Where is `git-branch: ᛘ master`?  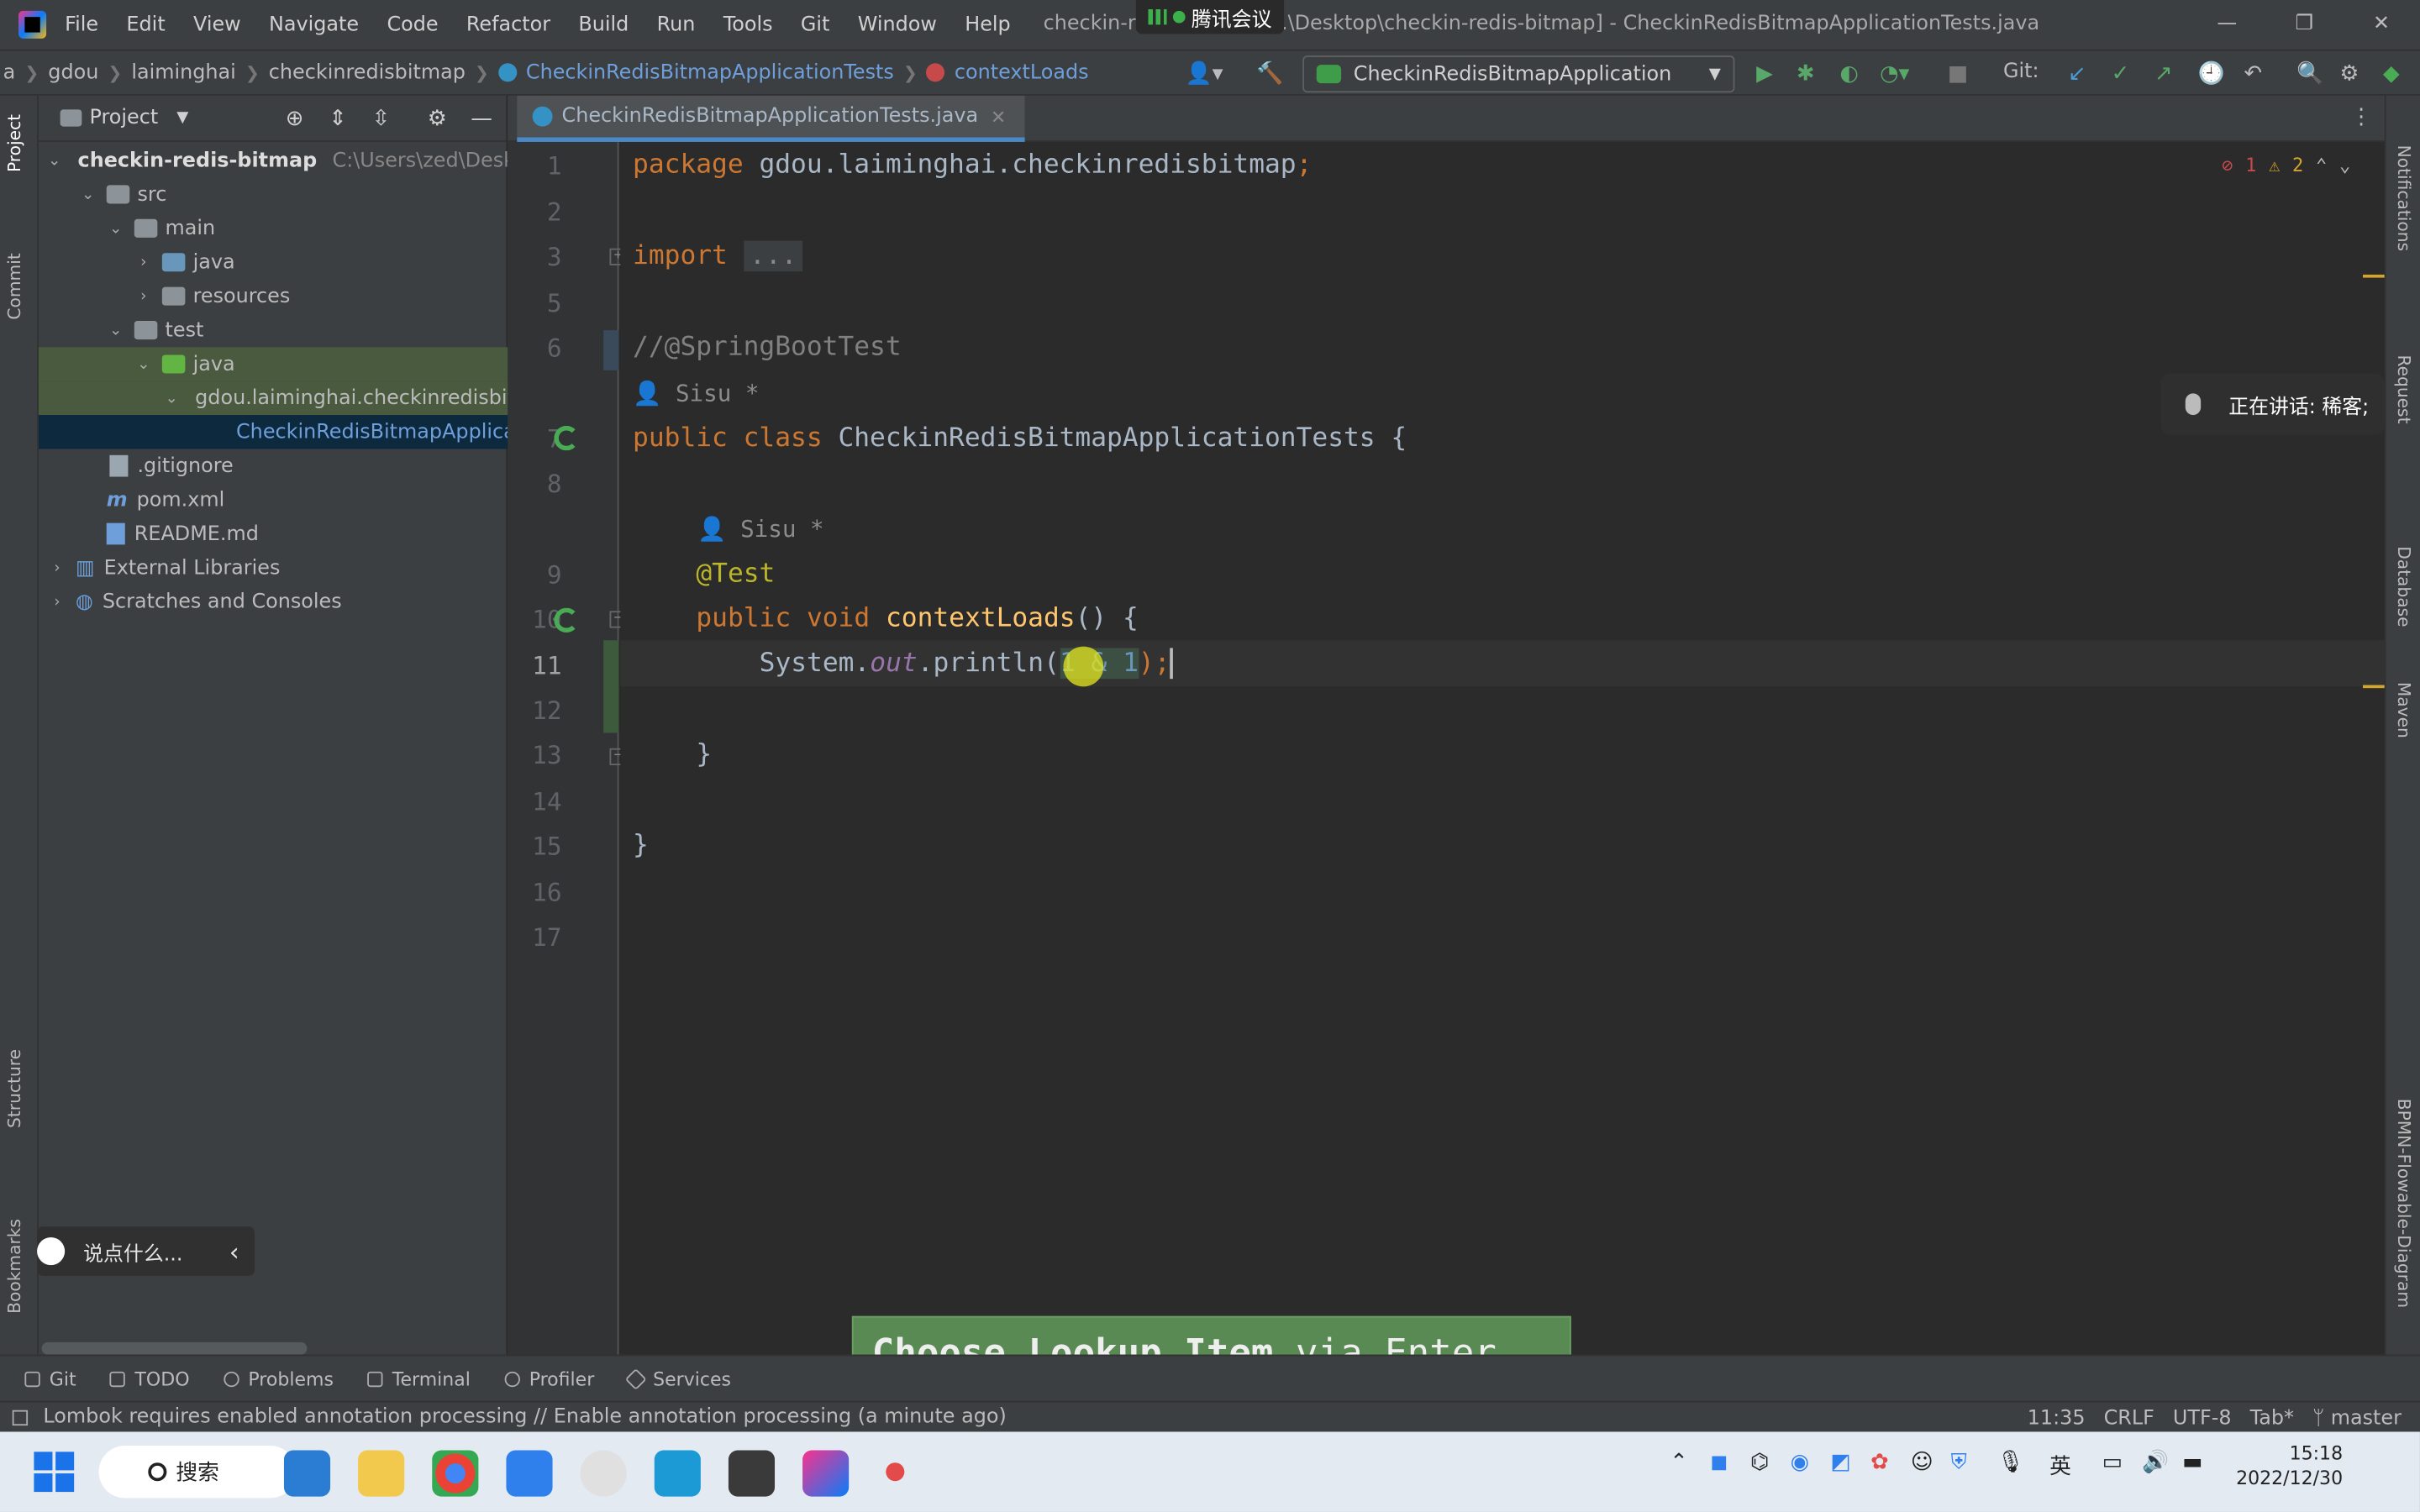
git-branch: ᛘ master is located at coordinates (2357, 1418).